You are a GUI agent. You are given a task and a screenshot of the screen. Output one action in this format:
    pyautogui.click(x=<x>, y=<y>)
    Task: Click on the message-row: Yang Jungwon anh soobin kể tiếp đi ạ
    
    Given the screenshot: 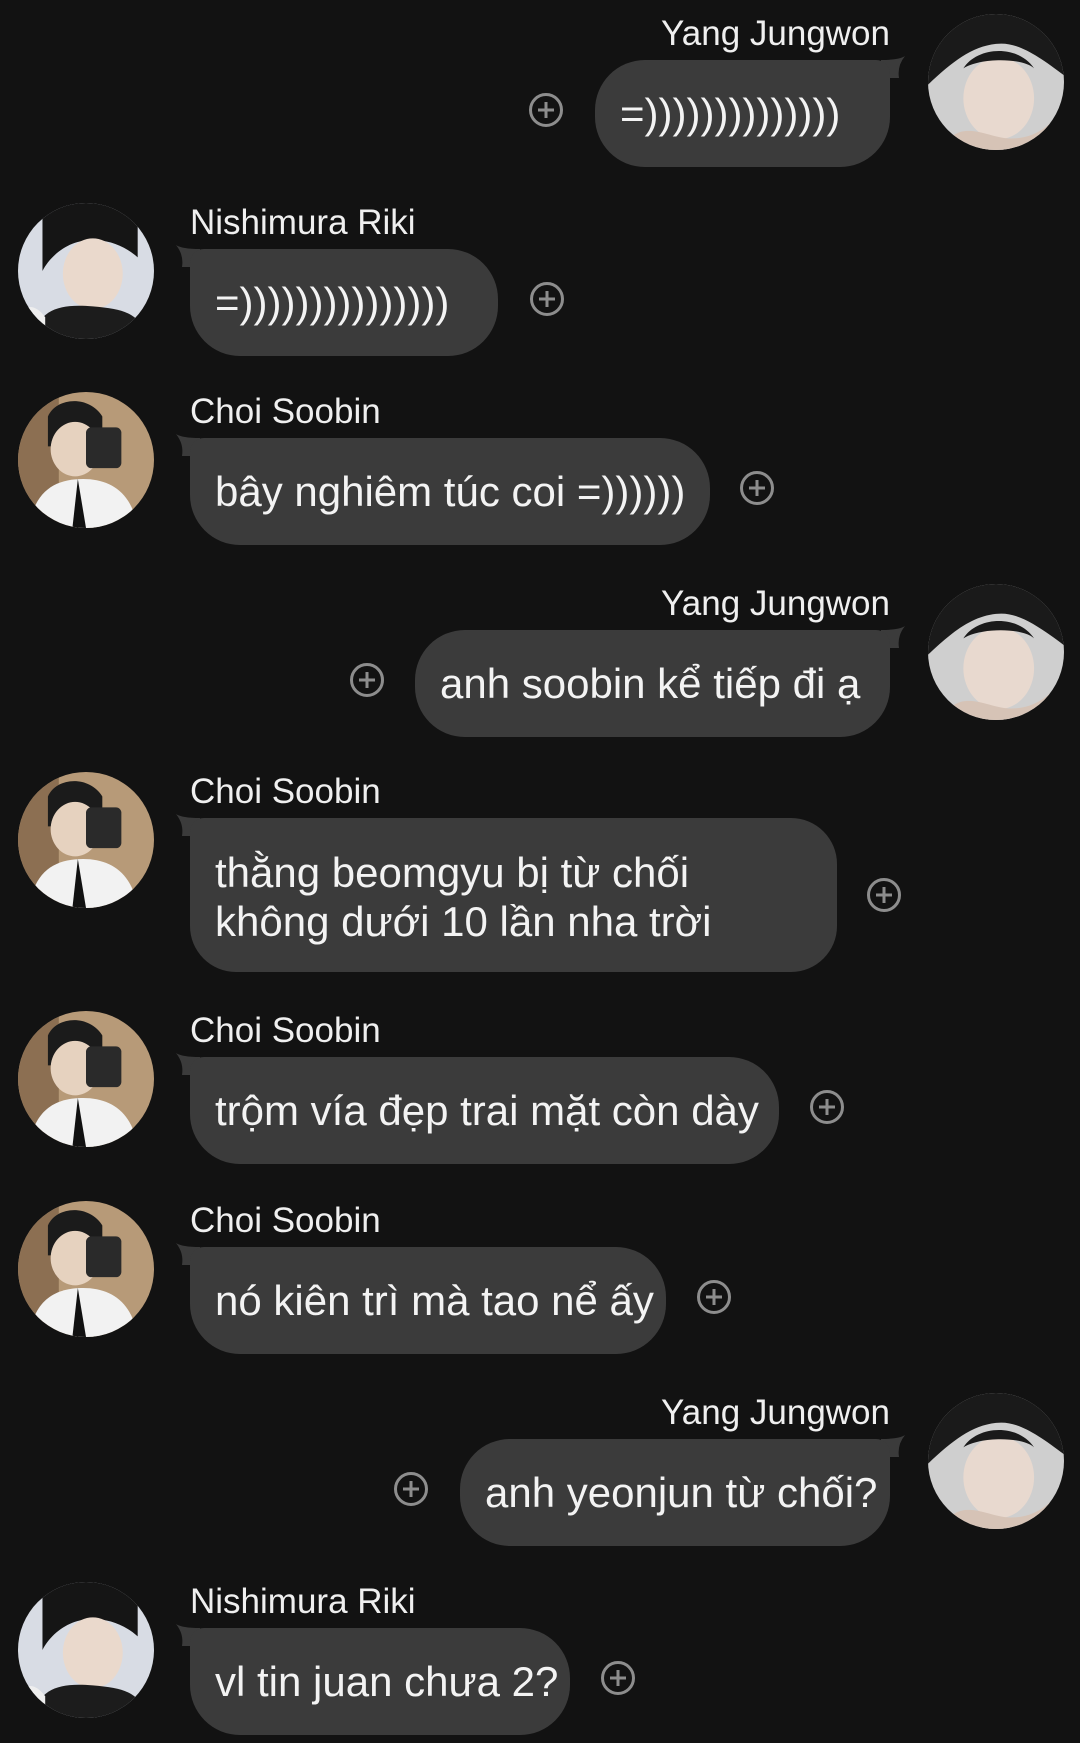 What is the action you would take?
    pyautogui.click(x=540, y=660)
    